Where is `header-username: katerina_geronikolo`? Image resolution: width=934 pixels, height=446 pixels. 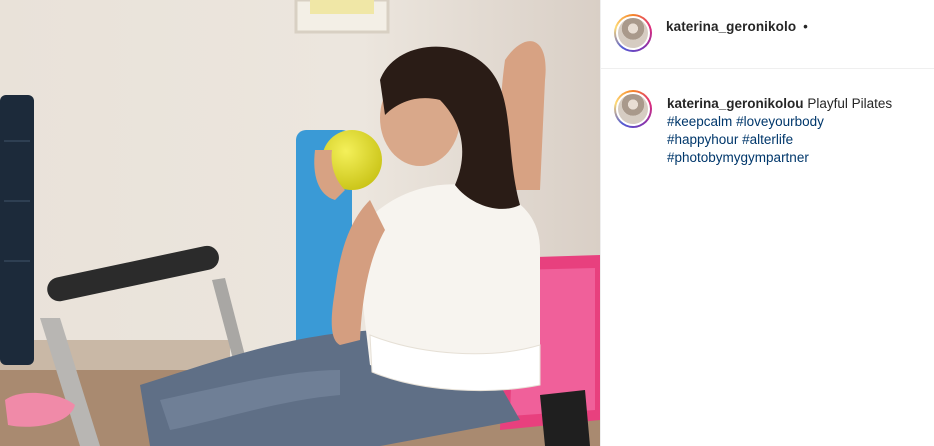
header-username: katerina_geronikolo is located at coordinates (731, 26).